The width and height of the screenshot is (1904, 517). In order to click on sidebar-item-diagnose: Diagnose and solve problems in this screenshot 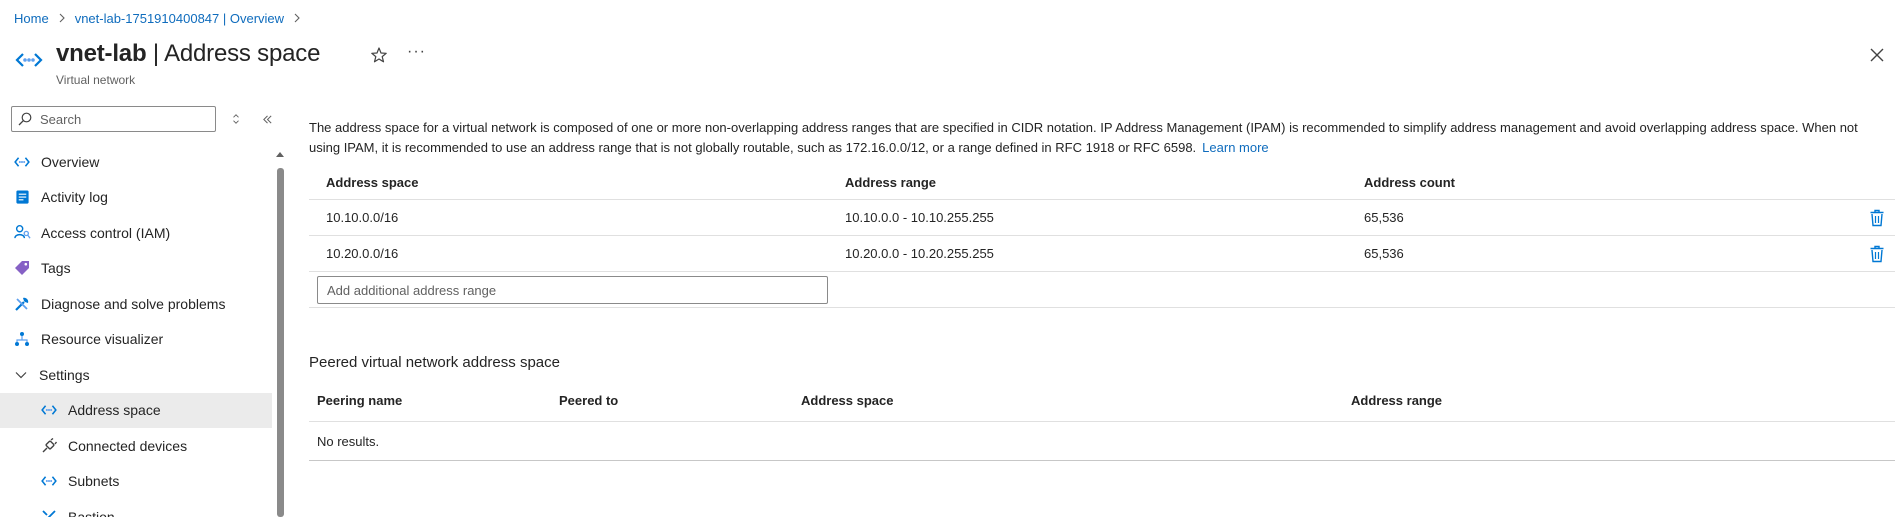, I will do `click(136, 304)`.